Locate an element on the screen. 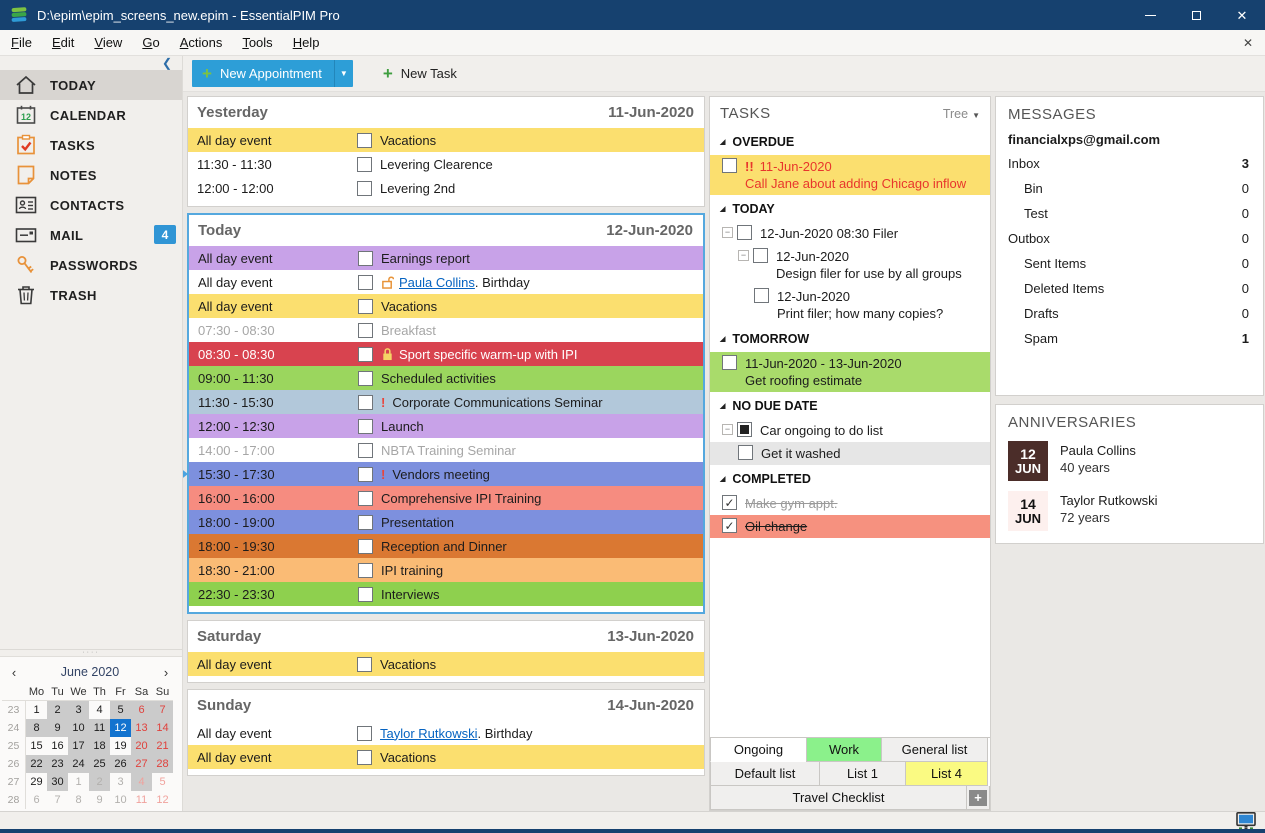 The width and height of the screenshot is (1265, 833). menu-file: File is located at coordinates (21, 42).